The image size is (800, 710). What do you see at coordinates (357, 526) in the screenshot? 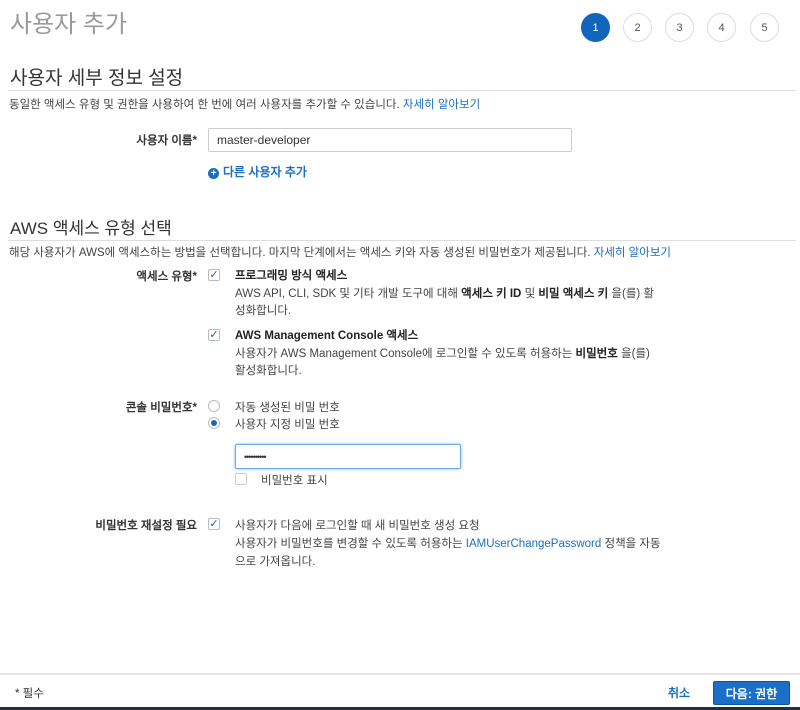
I see `require-reset-line1: 사용자가 다음에 로그인할 때 새 비밀번호 생성 요청` at bounding box center [357, 526].